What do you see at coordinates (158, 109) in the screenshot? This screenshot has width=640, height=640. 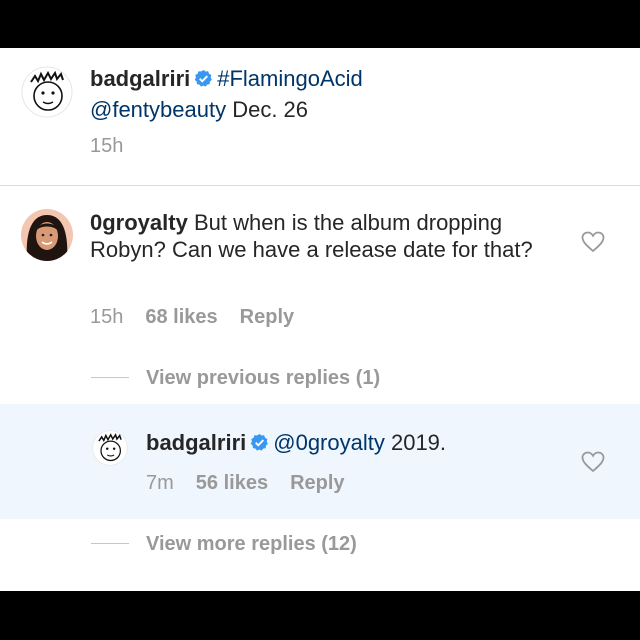 I see `caption-mention: @fentybeauty` at bounding box center [158, 109].